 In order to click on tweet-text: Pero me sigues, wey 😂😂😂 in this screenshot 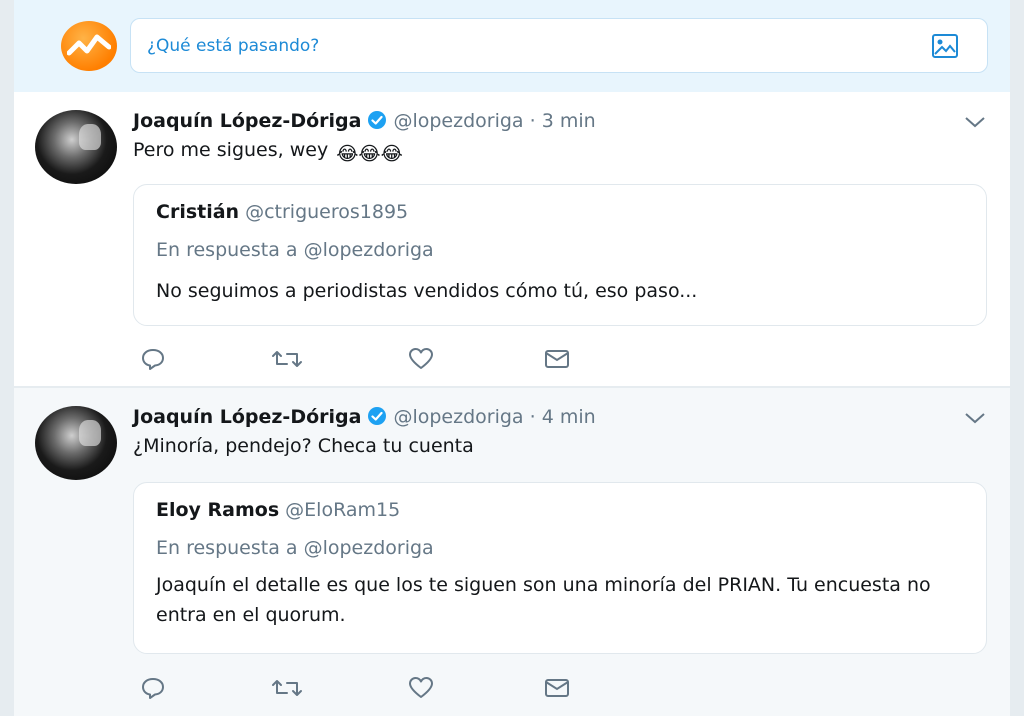, I will do `click(268, 152)`.